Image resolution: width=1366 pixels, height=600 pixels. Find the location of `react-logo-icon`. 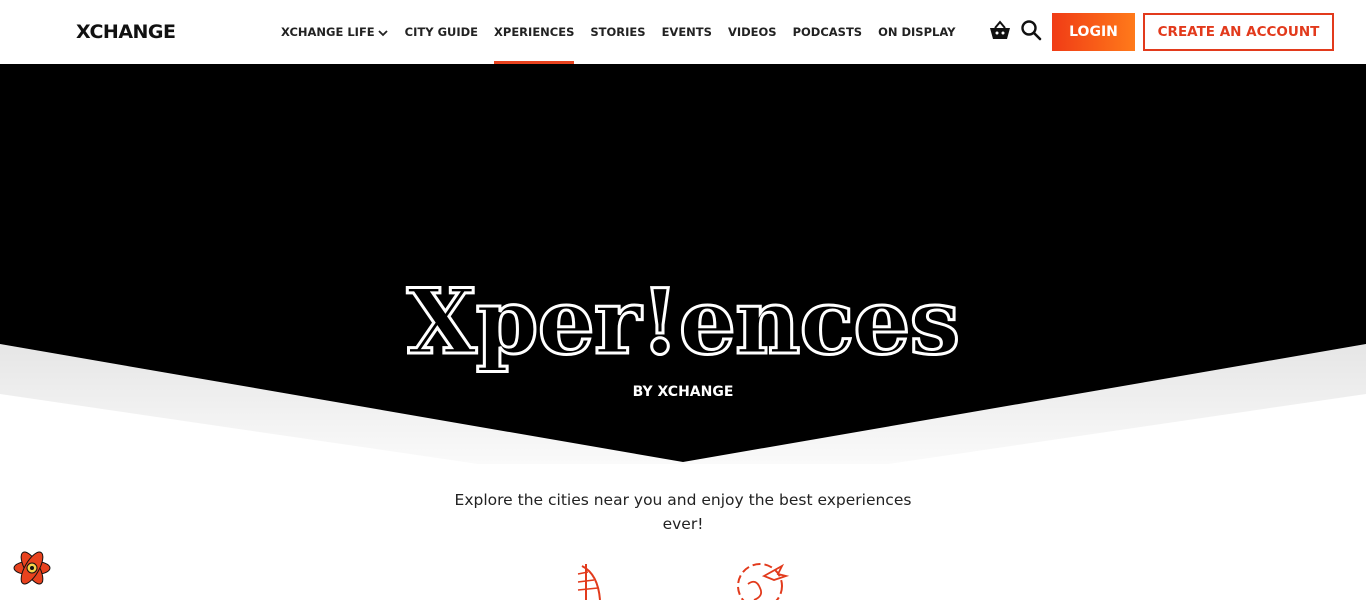

react-logo-icon is located at coordinates (32, 568).